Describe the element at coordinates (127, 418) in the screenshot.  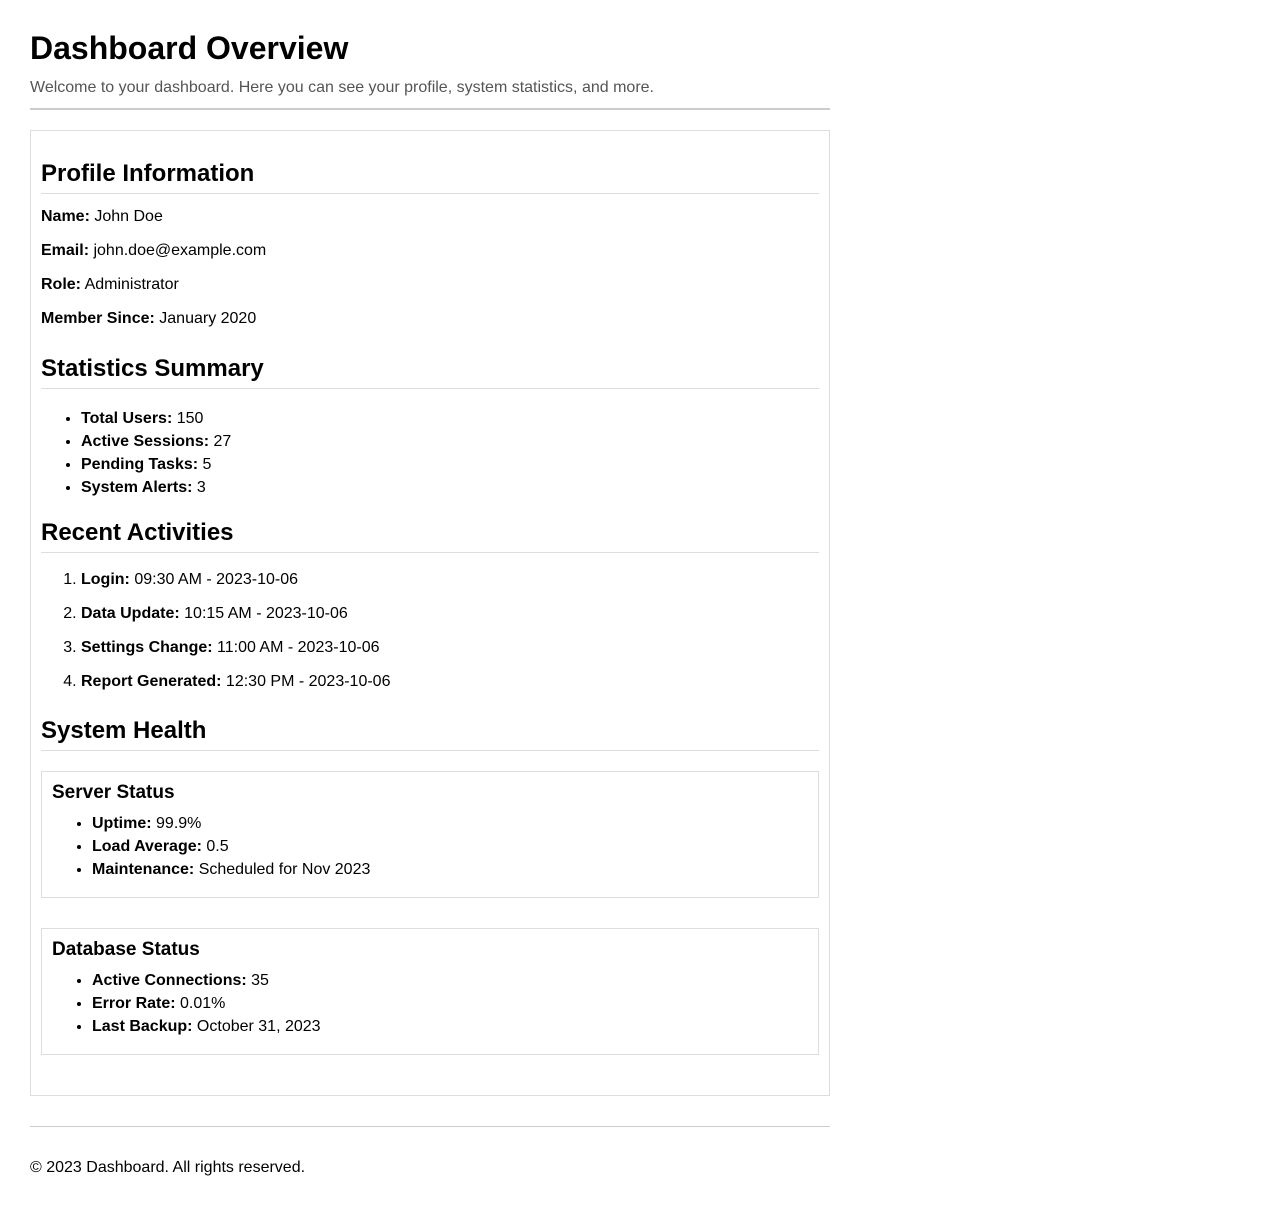
I see `stat-label: Total Users:` at that location.